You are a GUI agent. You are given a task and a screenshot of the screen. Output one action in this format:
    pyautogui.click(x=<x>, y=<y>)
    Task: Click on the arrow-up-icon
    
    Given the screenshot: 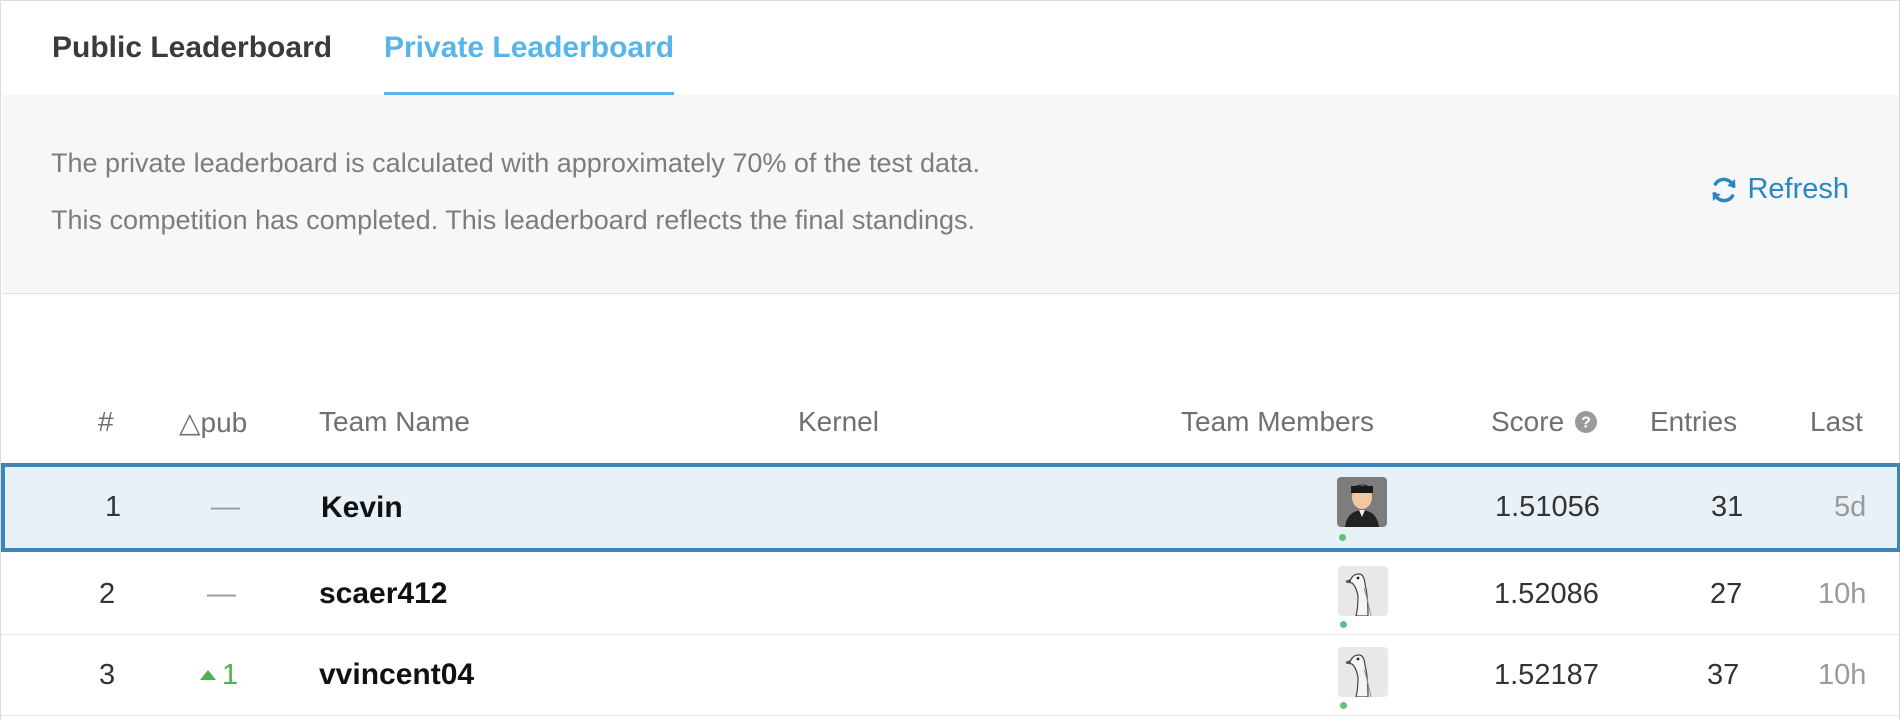 What is the action you would take?
    pyautogui.click(x=208, y=675)
    